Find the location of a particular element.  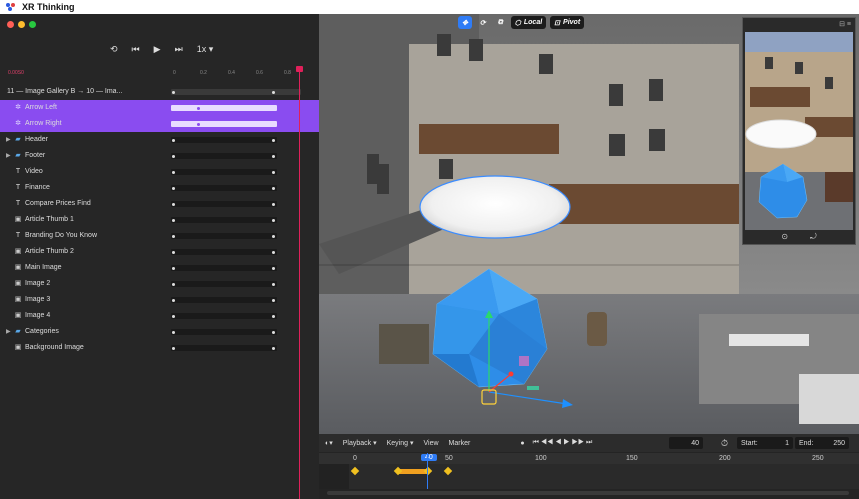

editor-type-icon: ◐▾ is located at coordinates (329, 443).